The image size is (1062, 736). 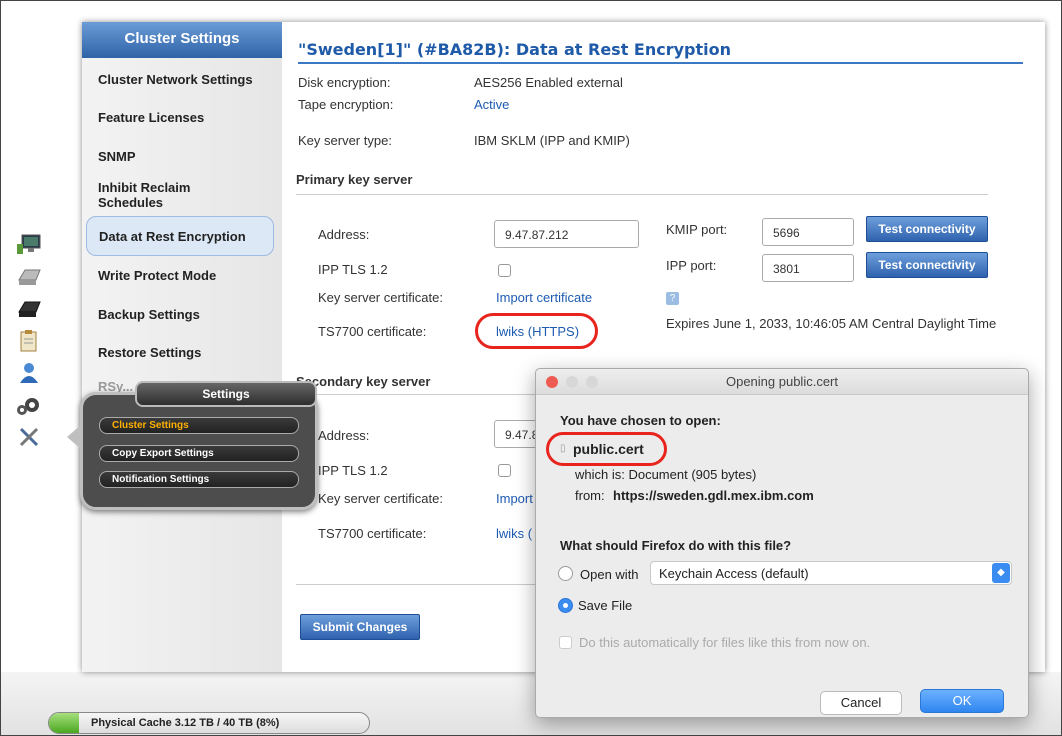 What do you see at coordinates (514, 498) in the screenshot?
I see `secondary-import-certificate-link: Import` at bounding box center [514, 498].